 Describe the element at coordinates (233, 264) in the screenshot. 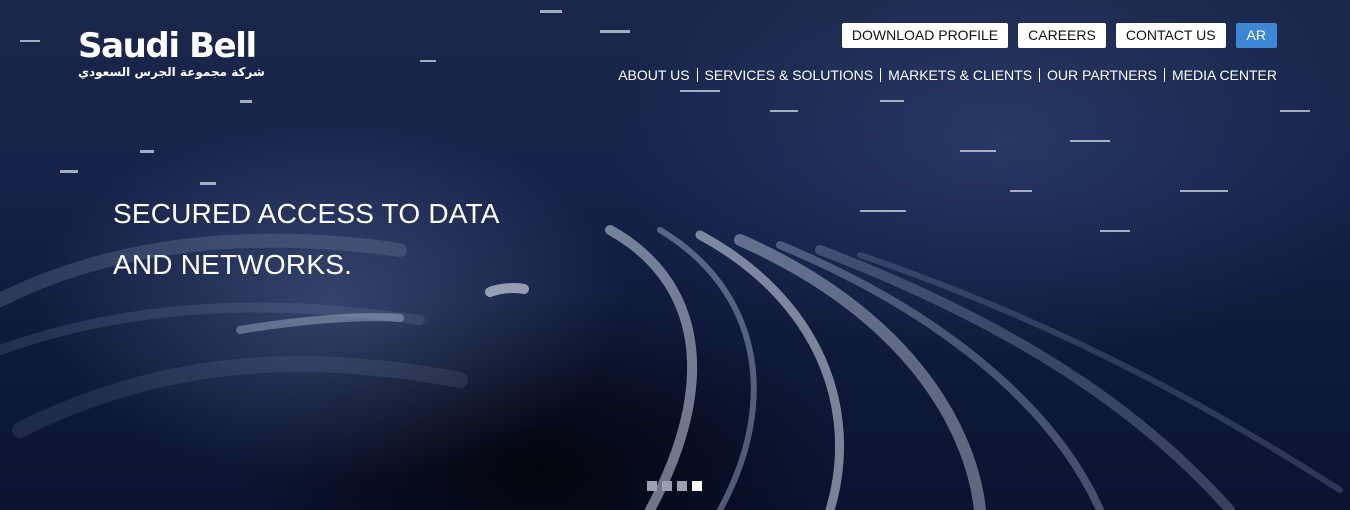

I see `hero-headline-line-2: AND NETWORKS.` at that location.